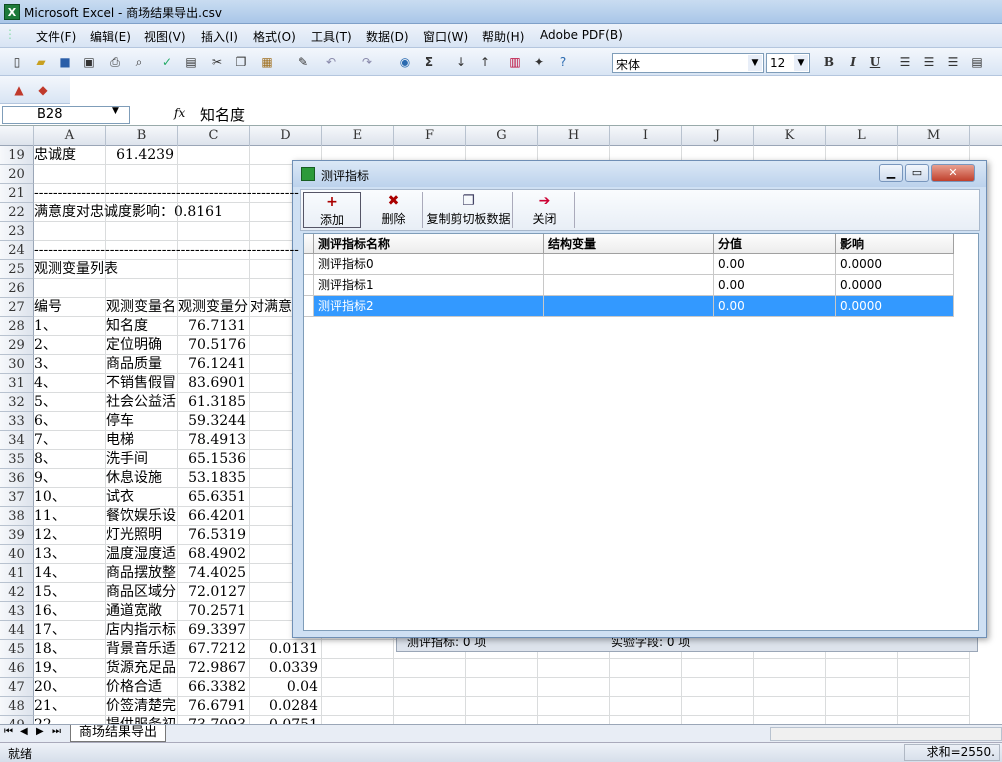 The image size is (1002, 762). Describe the element at coordinates (70, 592) in the screenshot. I see `cell: 15、` at that location.